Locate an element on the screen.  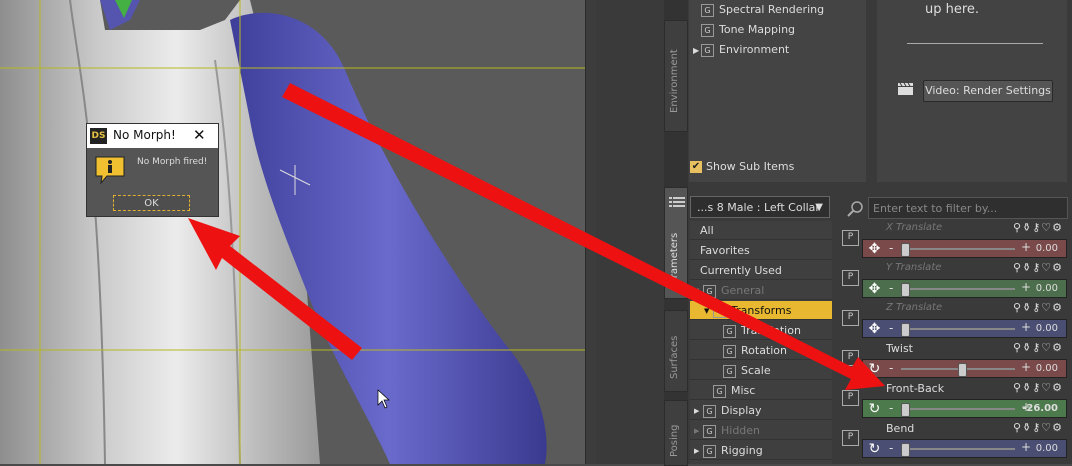
category-item: ▶ G Display is located at coordinates (761, 410).